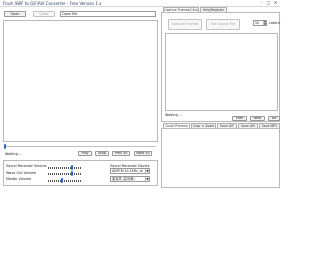  I want to click on minimize-icon: –, so click(261, 3).